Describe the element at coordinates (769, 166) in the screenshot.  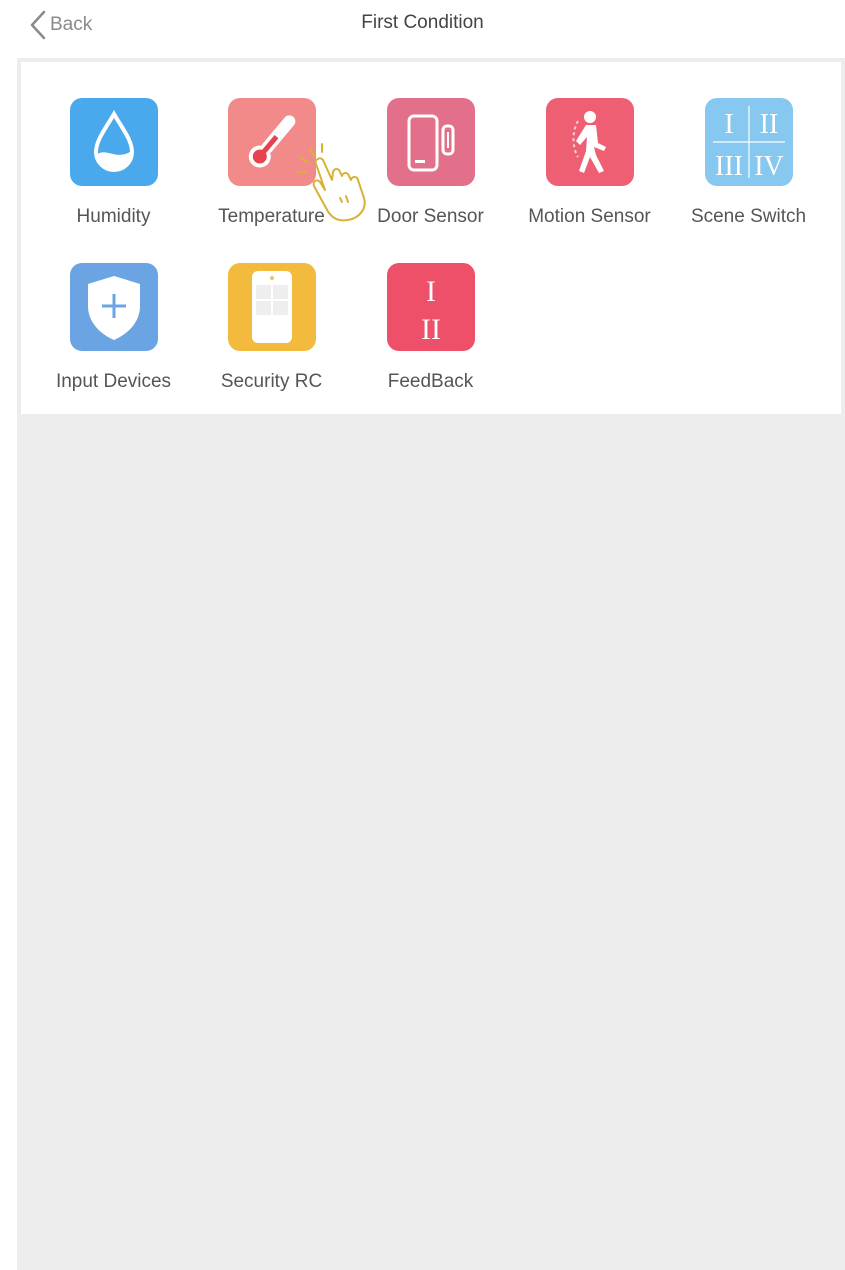
I see `numeral-iv: IV` at that location.